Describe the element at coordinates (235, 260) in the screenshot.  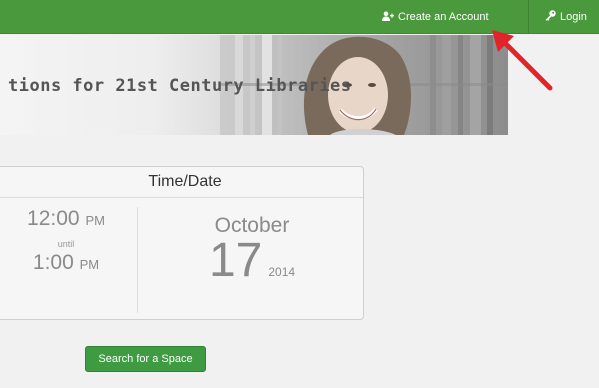
I see `date-day: 17` at that location.